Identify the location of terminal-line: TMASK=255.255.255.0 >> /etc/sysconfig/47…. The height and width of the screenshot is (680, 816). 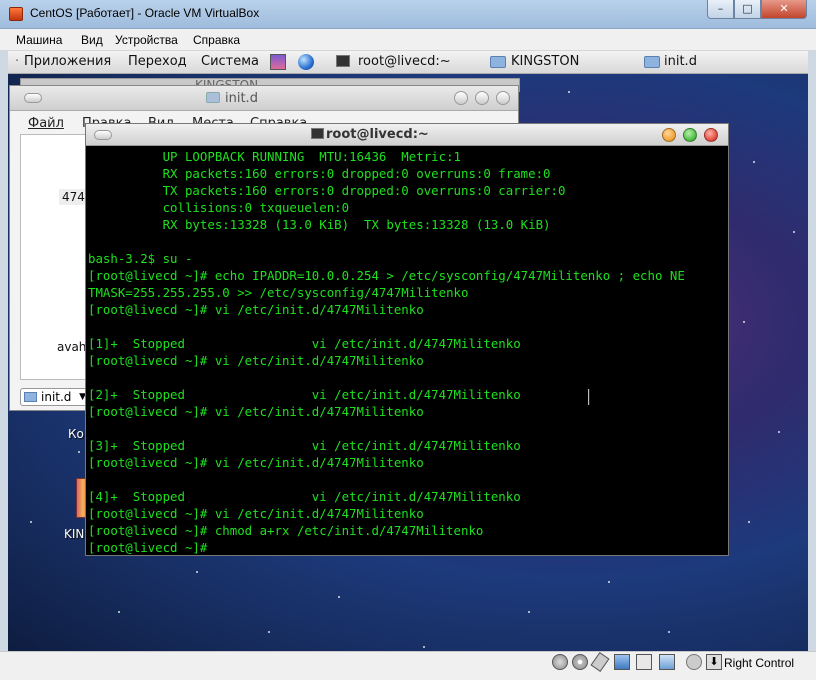
(278, 292).